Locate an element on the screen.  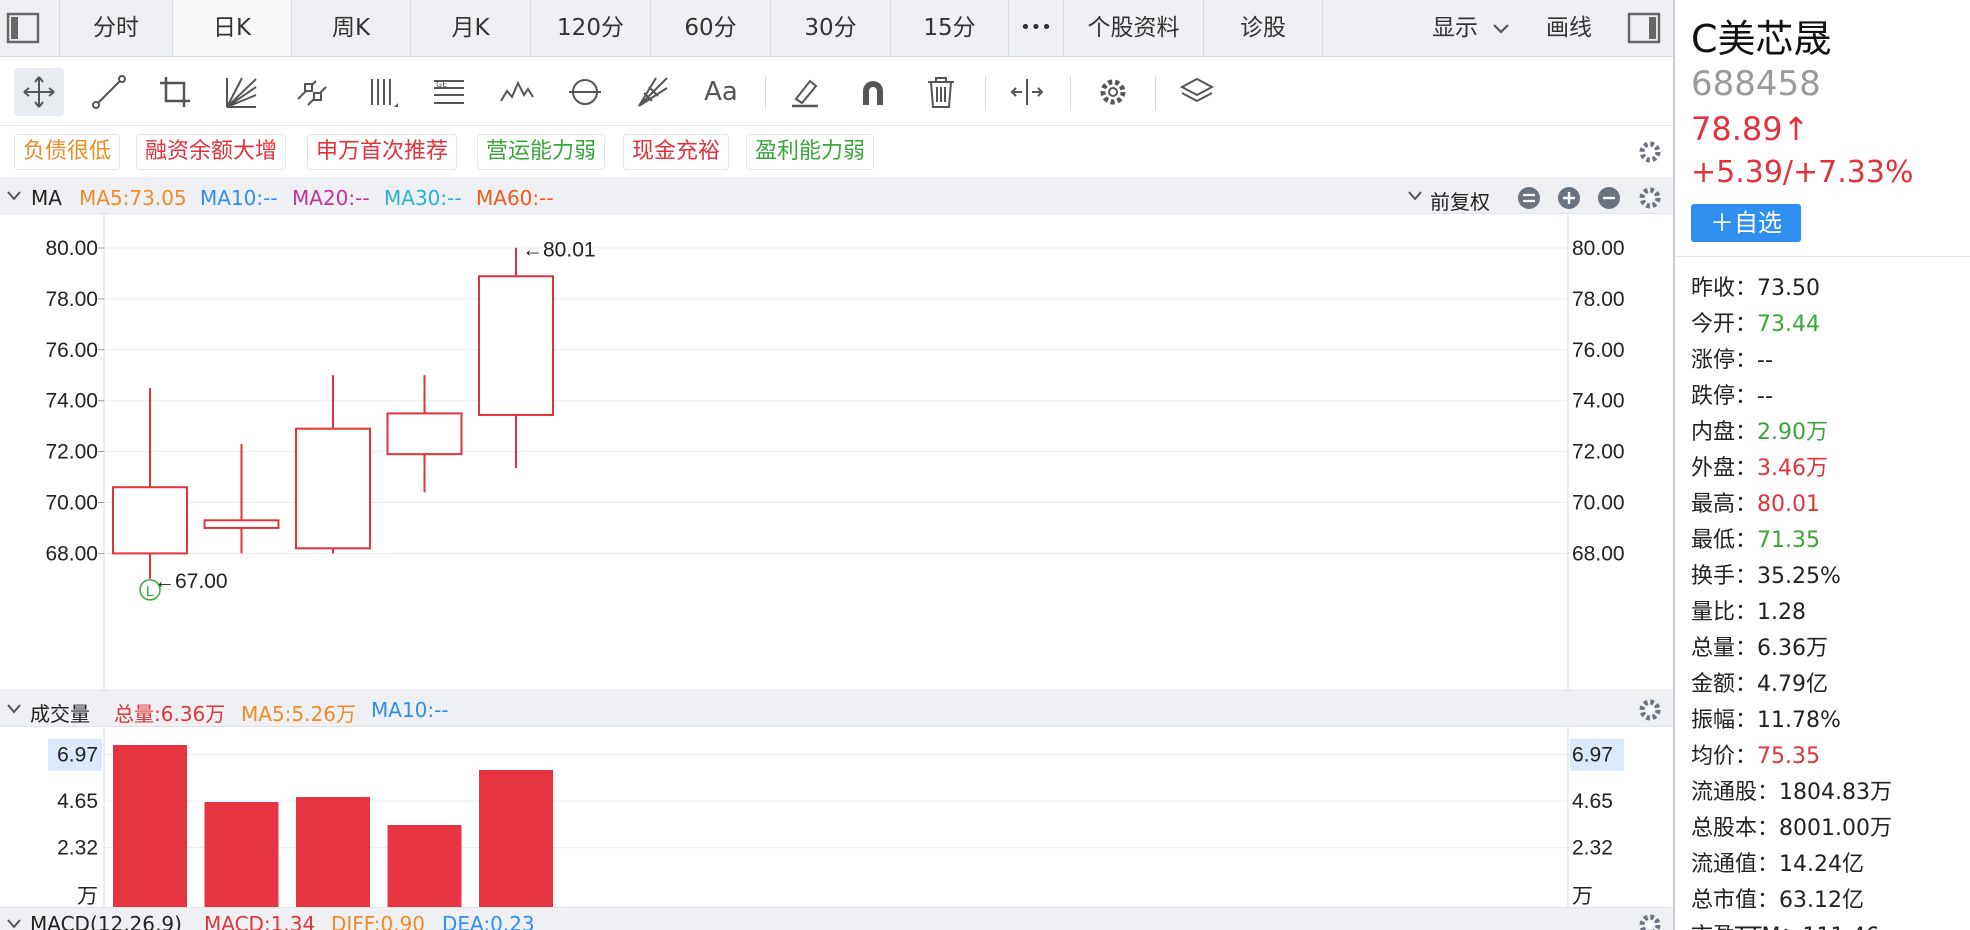
tab-60min: 60分 is located at coordinates (710, 28).